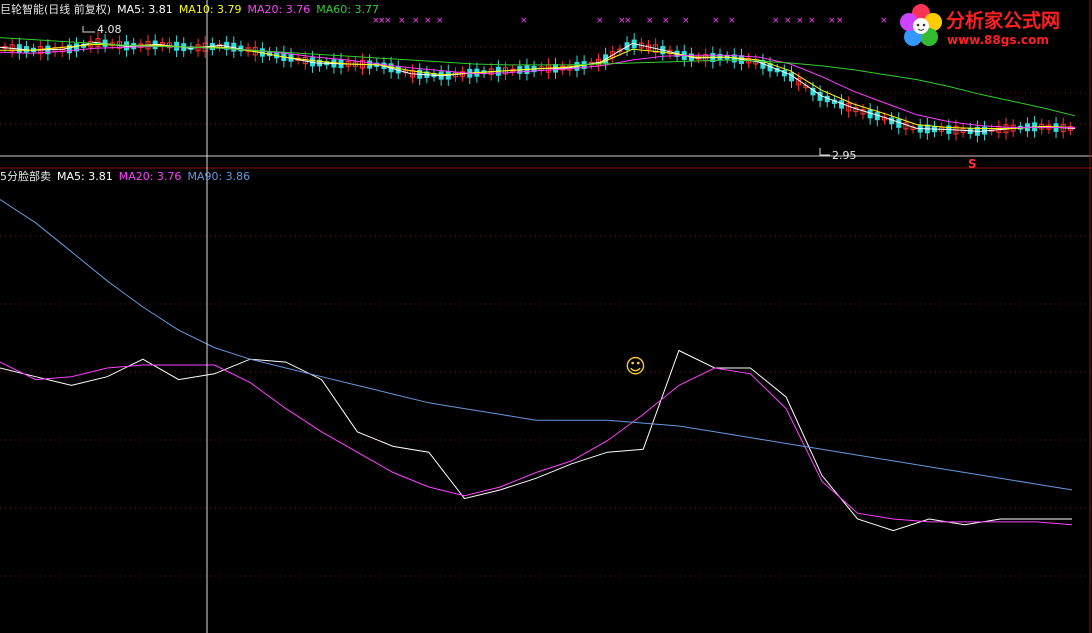 The width and height of the screenshot is (1092, 633). I want to click on logo-url: www.88gs.com, so click(998, 40).